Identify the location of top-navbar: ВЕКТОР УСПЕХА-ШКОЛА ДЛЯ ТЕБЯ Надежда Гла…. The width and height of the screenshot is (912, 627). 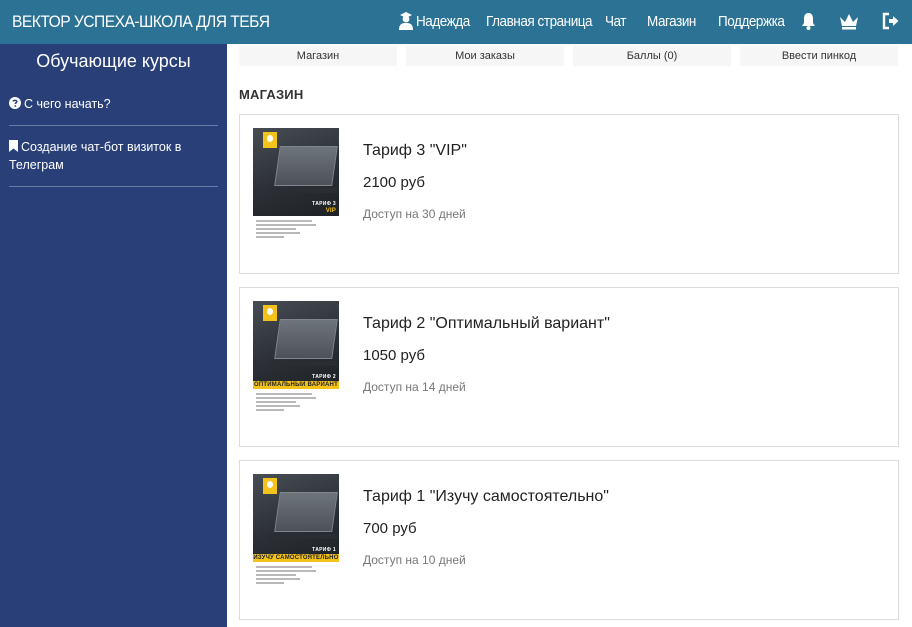
(456, 22).